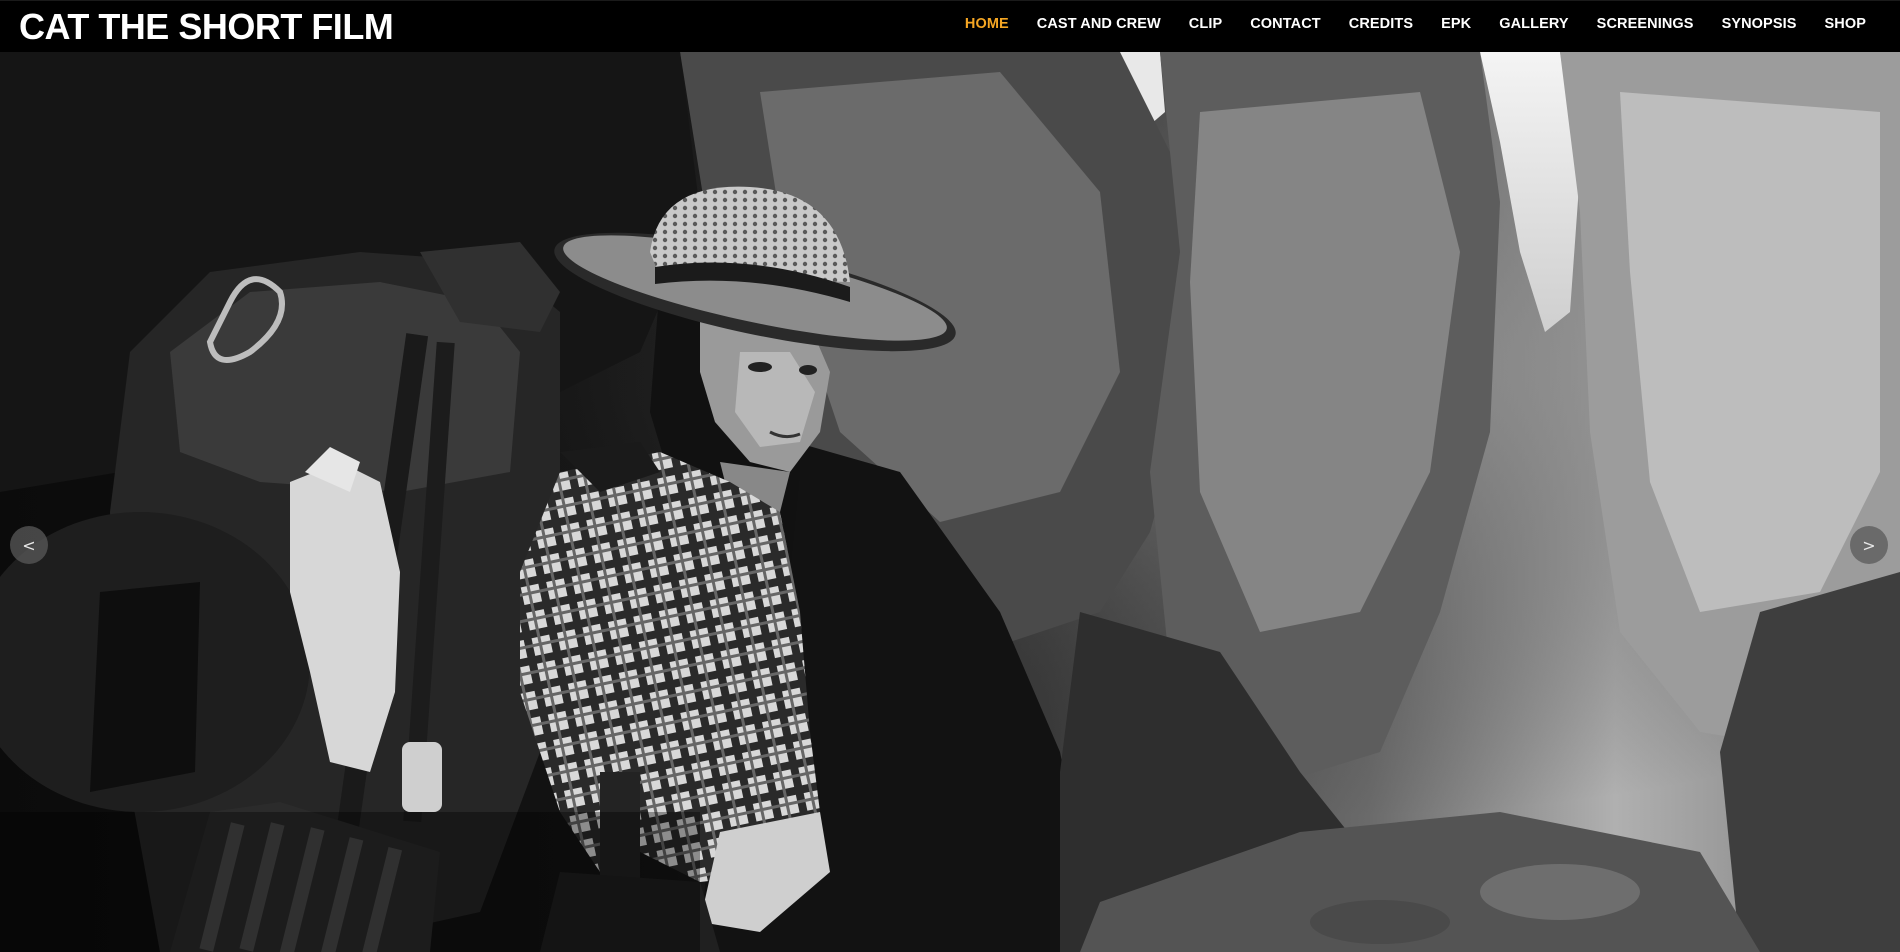 This screenshot has height=952, width=1900. I want to click on site-title: CAT THE SHORT FILM, so click(206, 27).